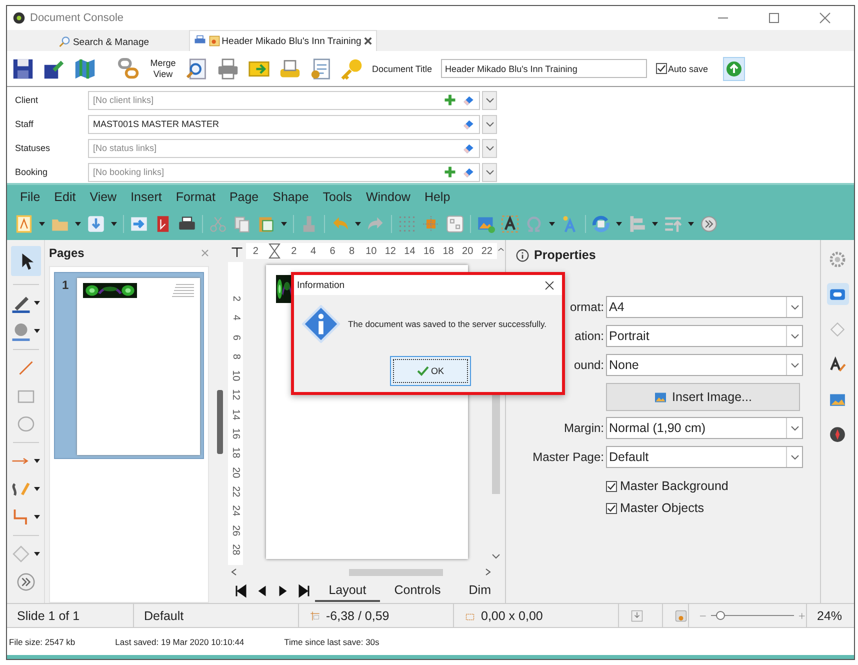 The height and width of the screenshot is (665, 858). What do you see at coordinates (304, 591) in the screenshot?
I see `last-page-icon` at bounding box center [304, 591].